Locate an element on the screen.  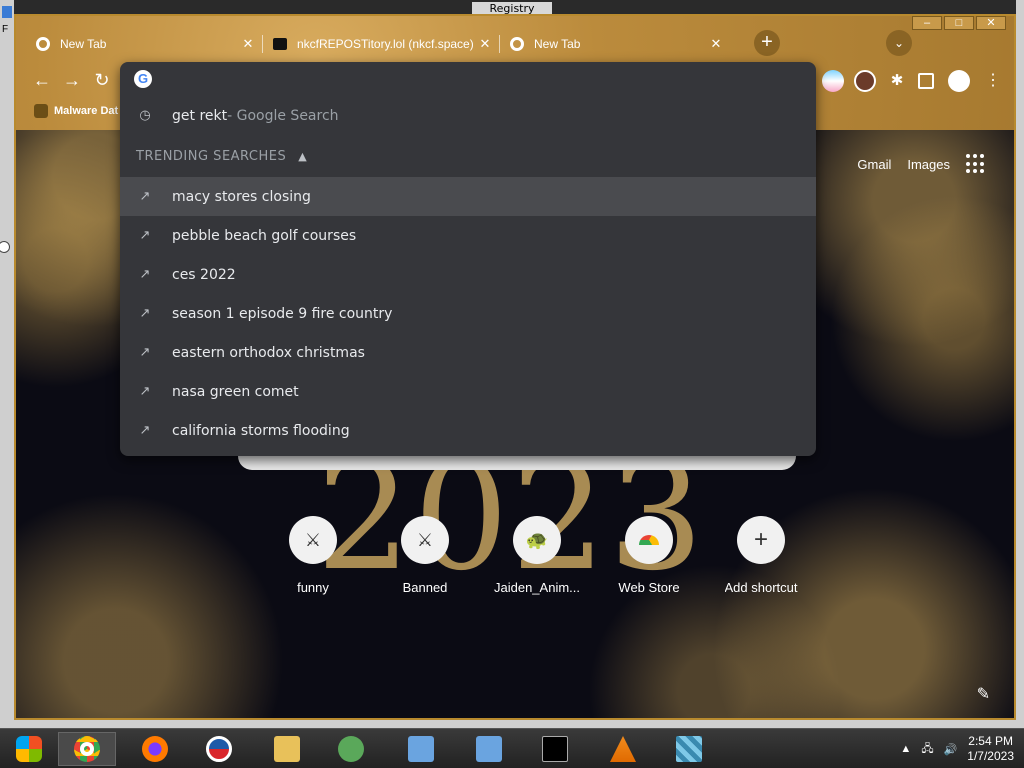
trending-item: ↗ macy stores closing is located at coordinates (468, 196).